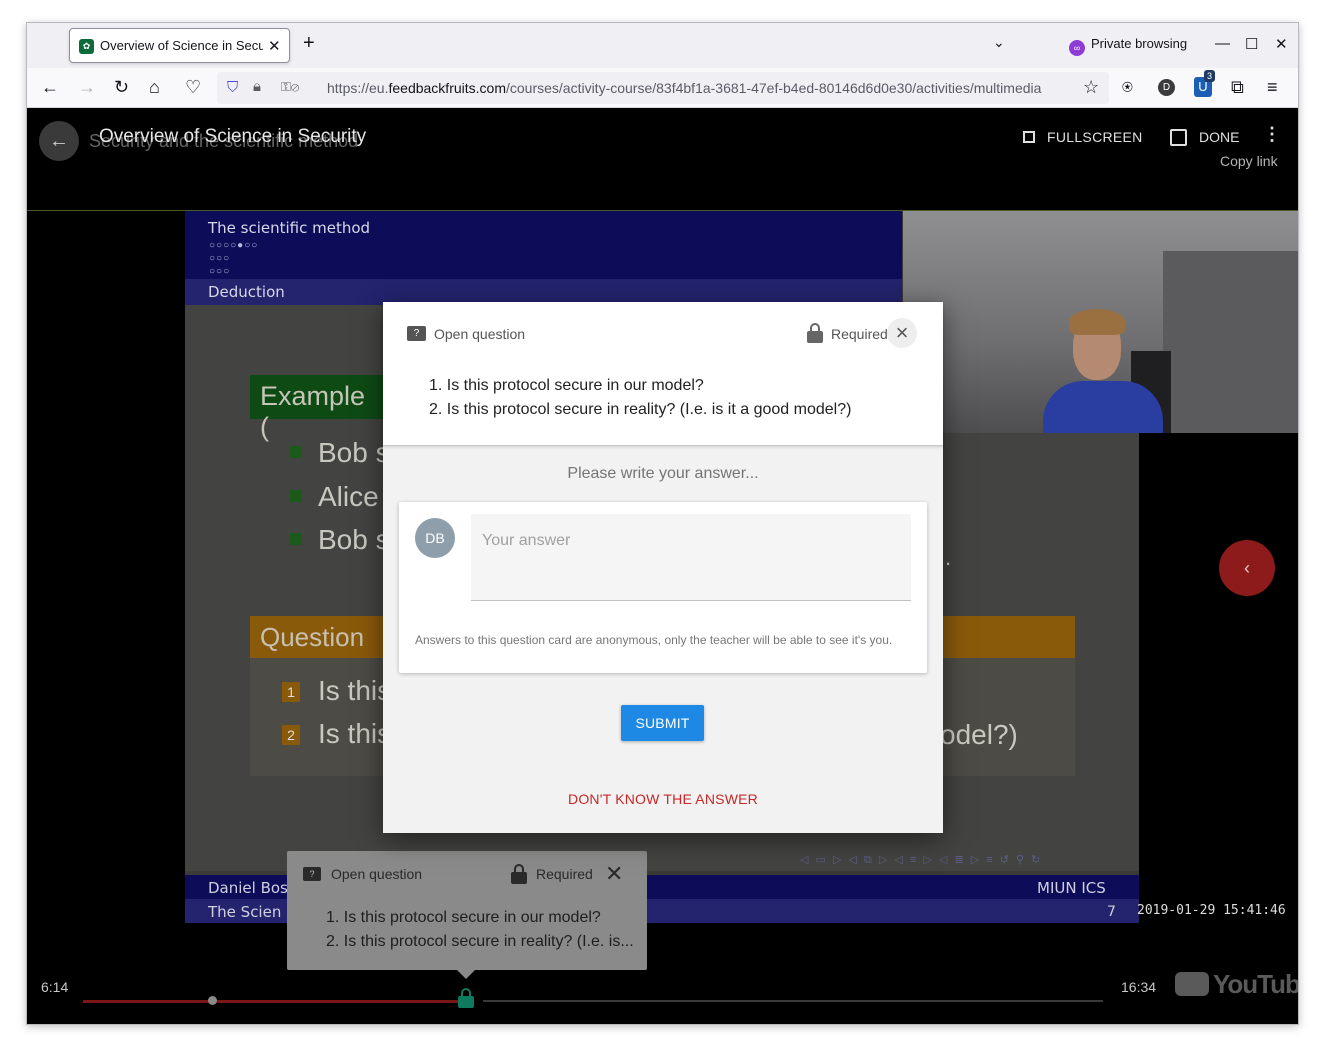 The width and height of the screenshot is (1325, 1054). Describe the element at coordinates (793, 1001) in the screenshot. I see `progress-remaining` at that location.